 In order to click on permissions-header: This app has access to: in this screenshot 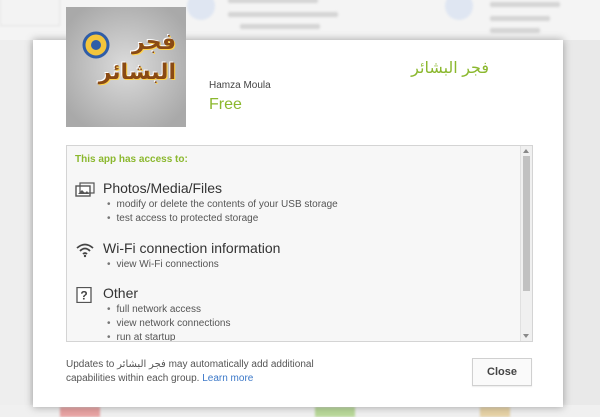, I will do `click(131, 159)`.